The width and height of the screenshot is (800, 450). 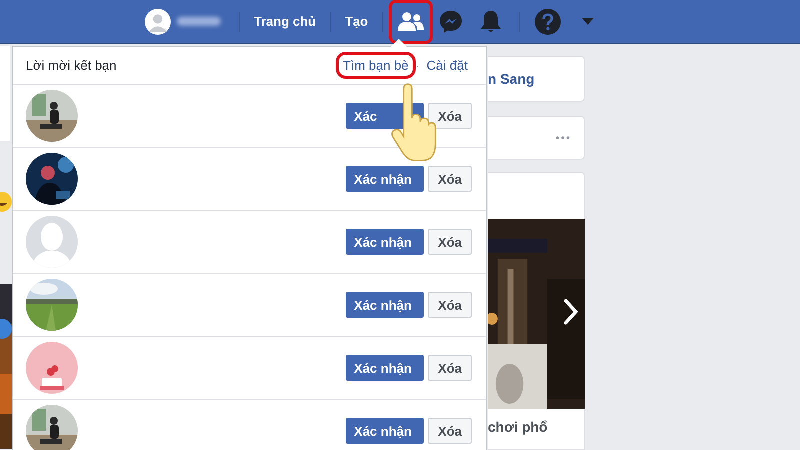 What do you see at coordinates (588, 22) in the screenshot?
I see `caret-icon` at bounding box center [588, 22].